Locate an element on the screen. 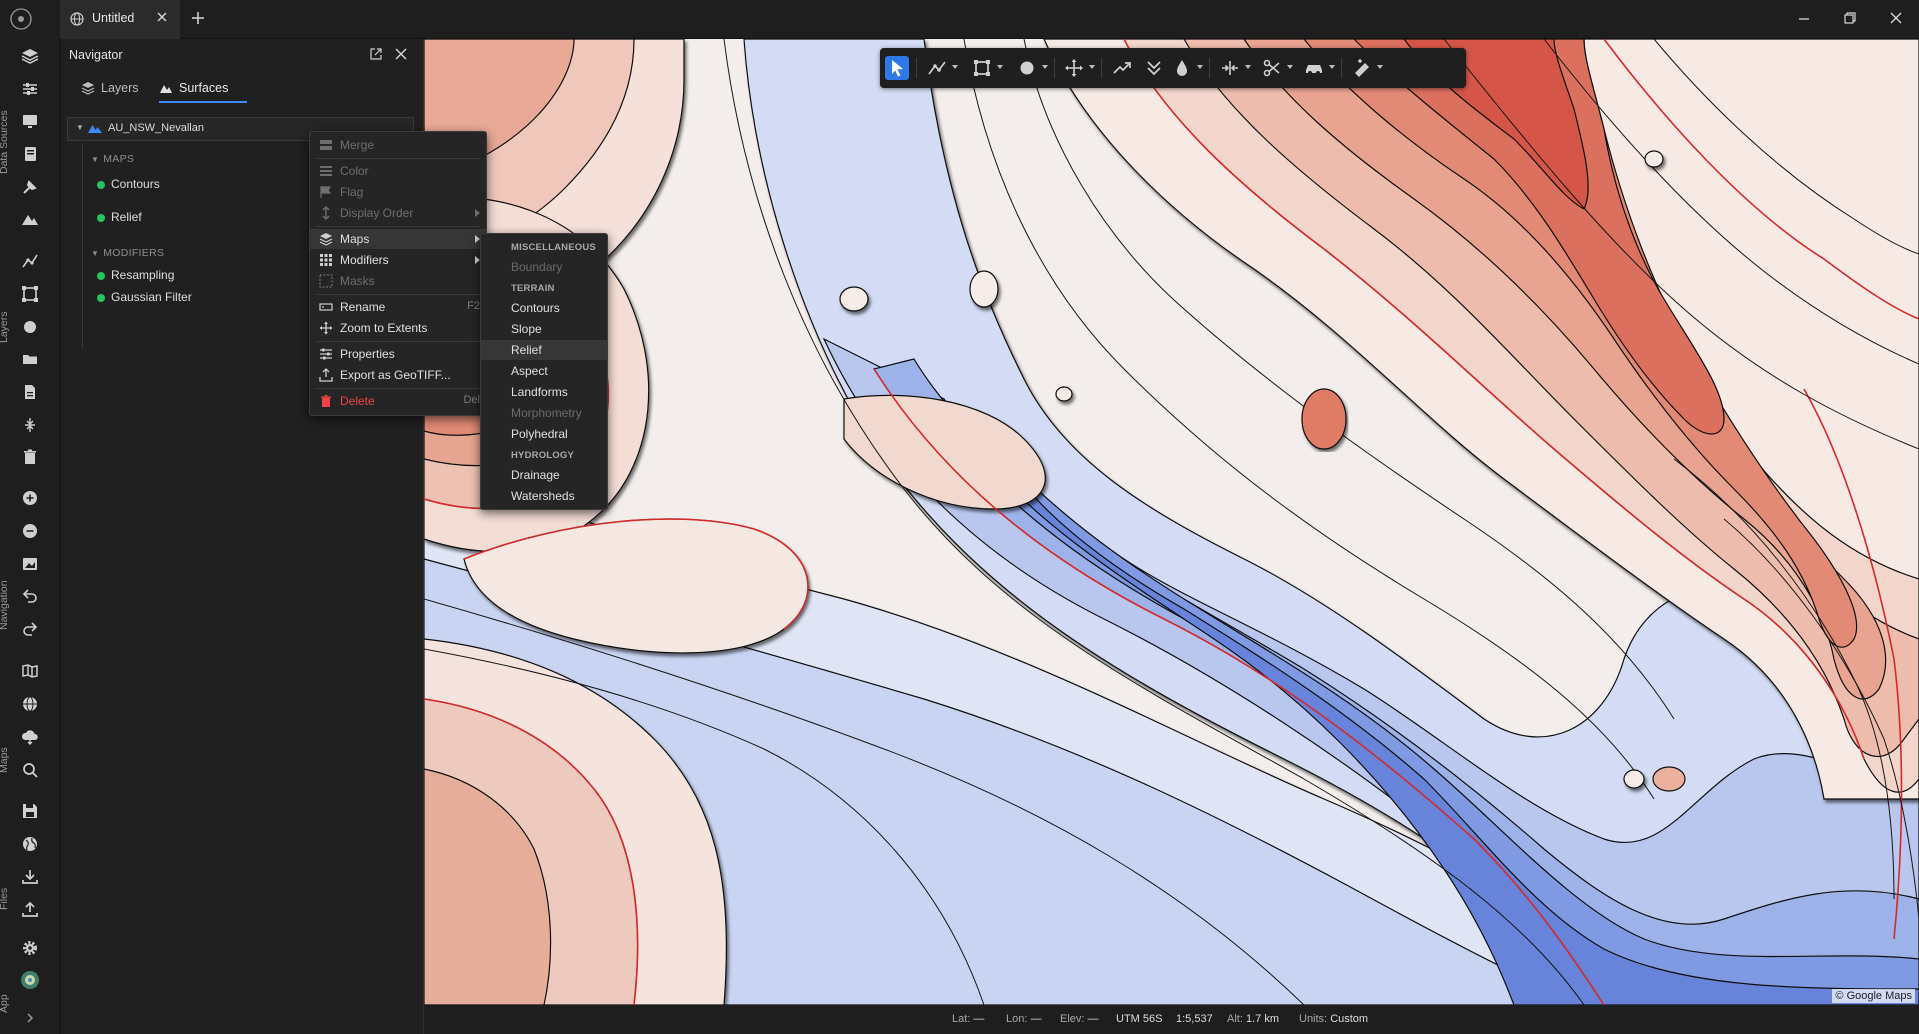  map-attribution: © Google Maps is located at coordinates (1873, 996).